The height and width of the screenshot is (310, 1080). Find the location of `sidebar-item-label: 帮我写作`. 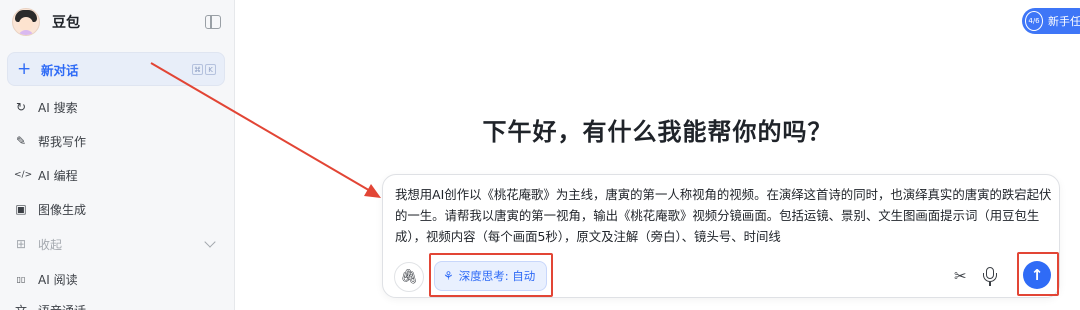

sidebar-item-label: 帮我写作 is located at coordinates (62, 141).